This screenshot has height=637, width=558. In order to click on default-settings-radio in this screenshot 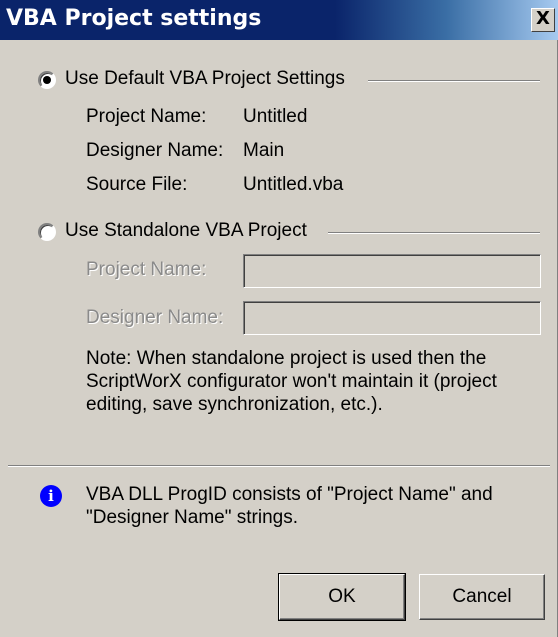, I will do `click(47, 80)`.